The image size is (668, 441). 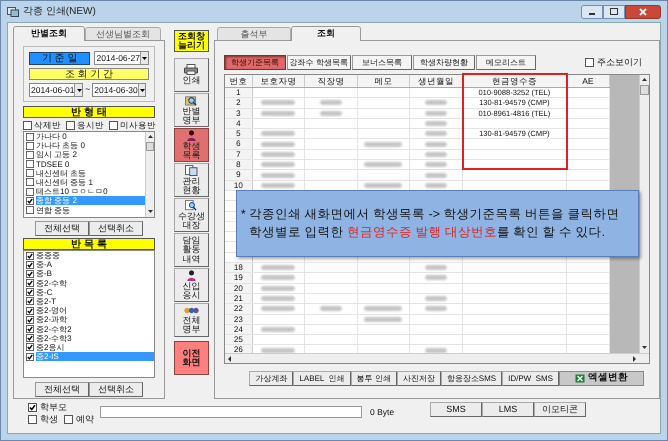 I want to click on action-button: 봉투 인쇄, so click(x=373, y=378).